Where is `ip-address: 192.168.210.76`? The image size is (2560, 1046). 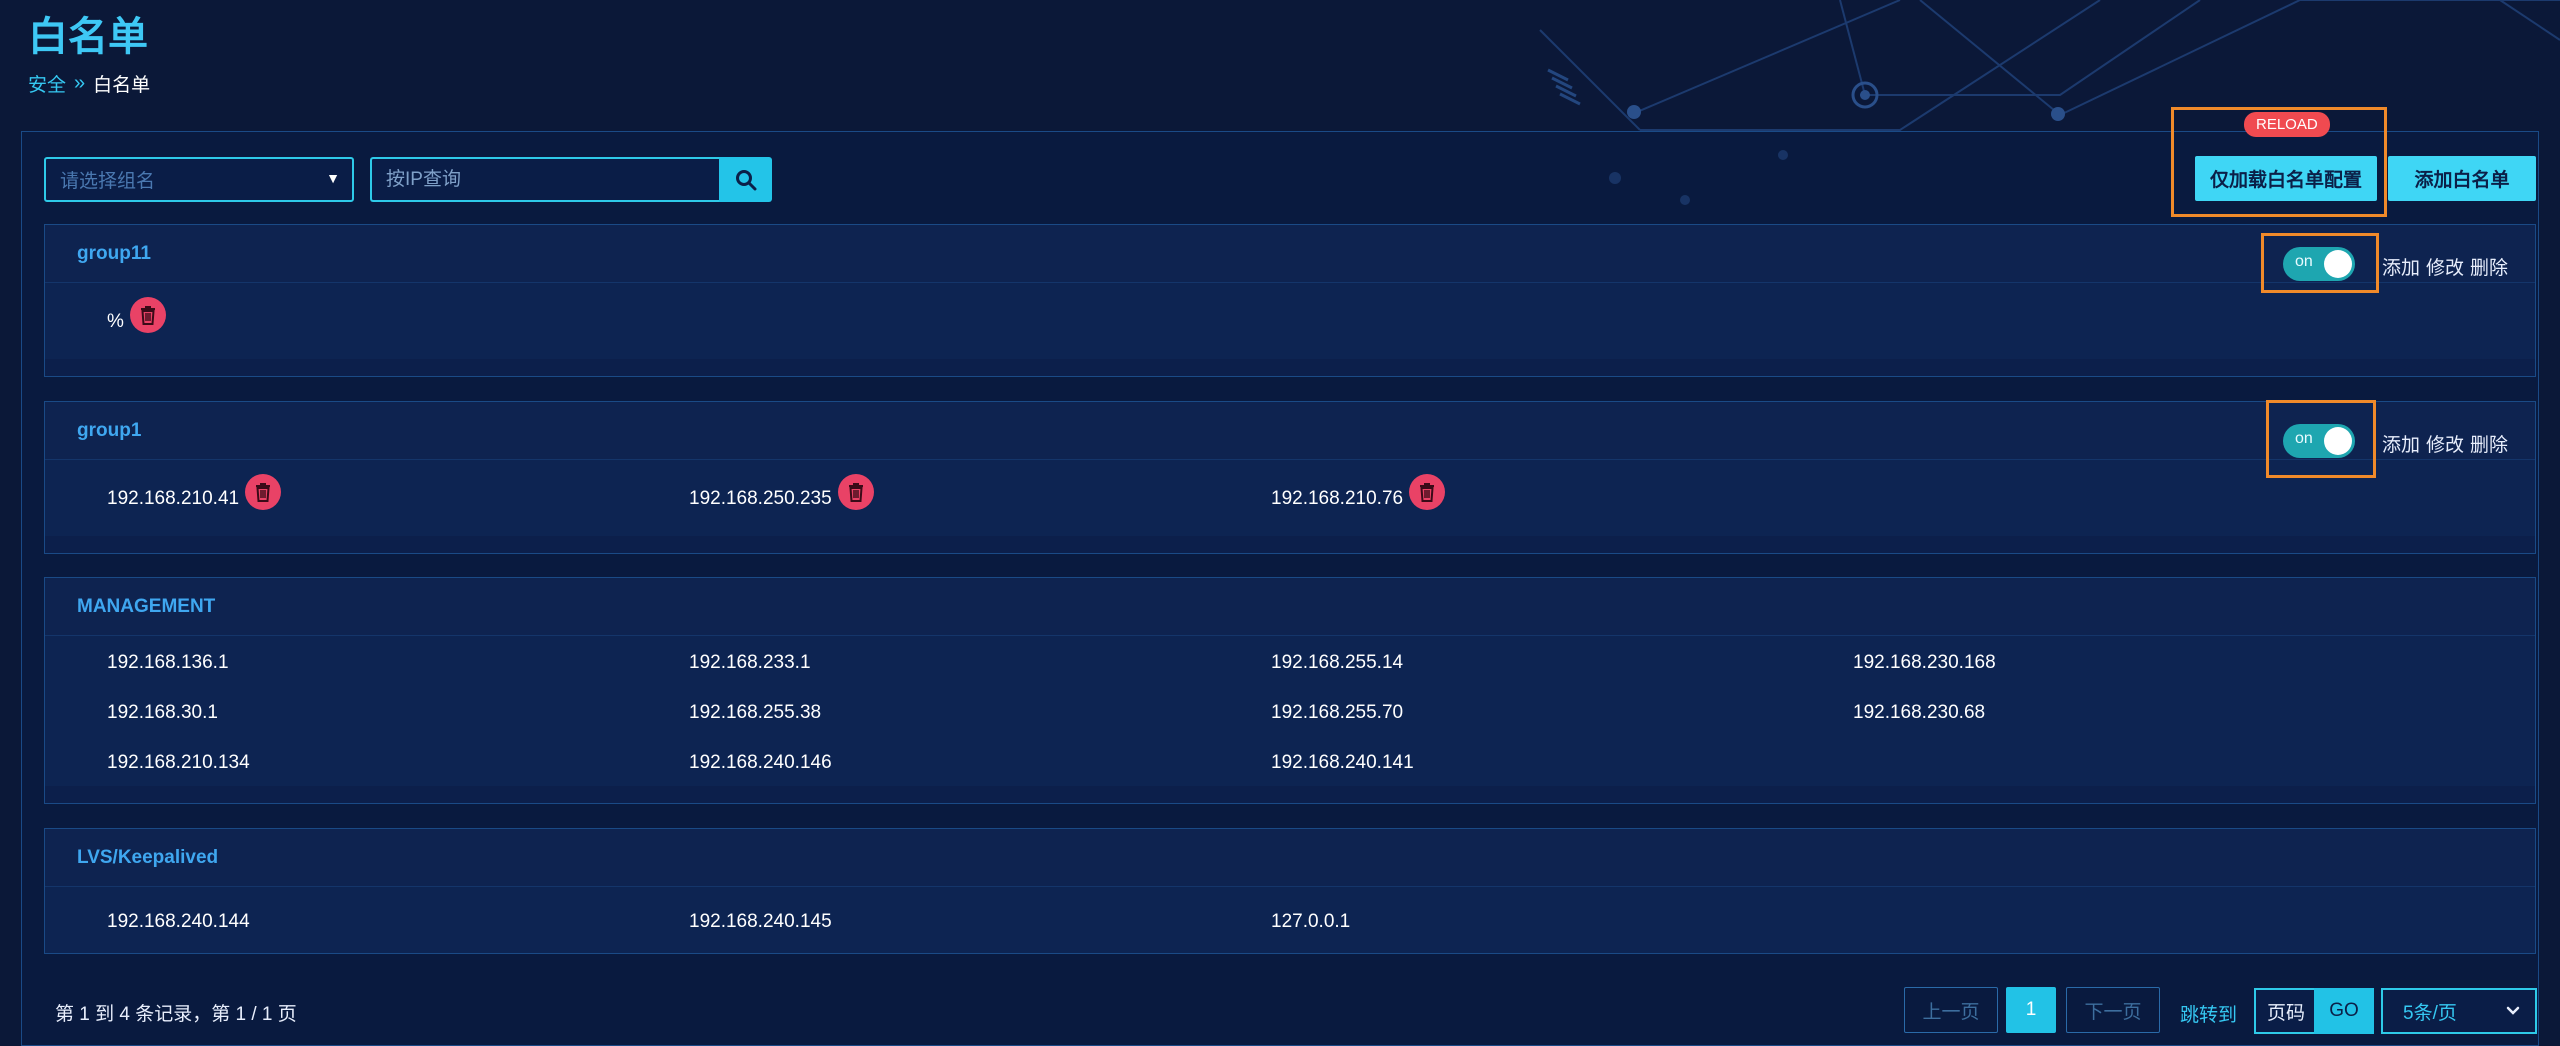 ip-address: 192.168.210.76 is located at coordinates (1337, 498).